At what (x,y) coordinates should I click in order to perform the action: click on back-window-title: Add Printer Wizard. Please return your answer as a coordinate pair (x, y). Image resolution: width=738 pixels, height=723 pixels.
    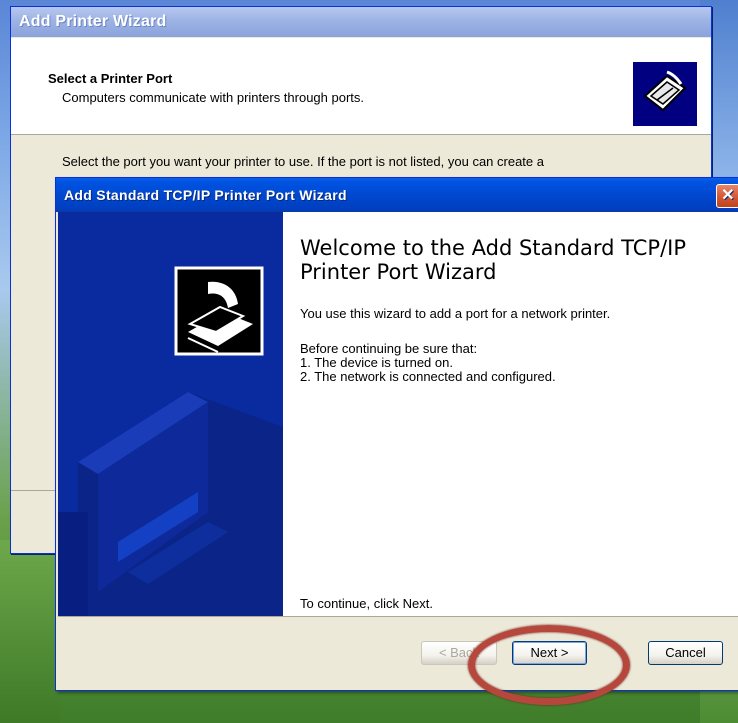
    Looking at the image, I should click on (93, 21).